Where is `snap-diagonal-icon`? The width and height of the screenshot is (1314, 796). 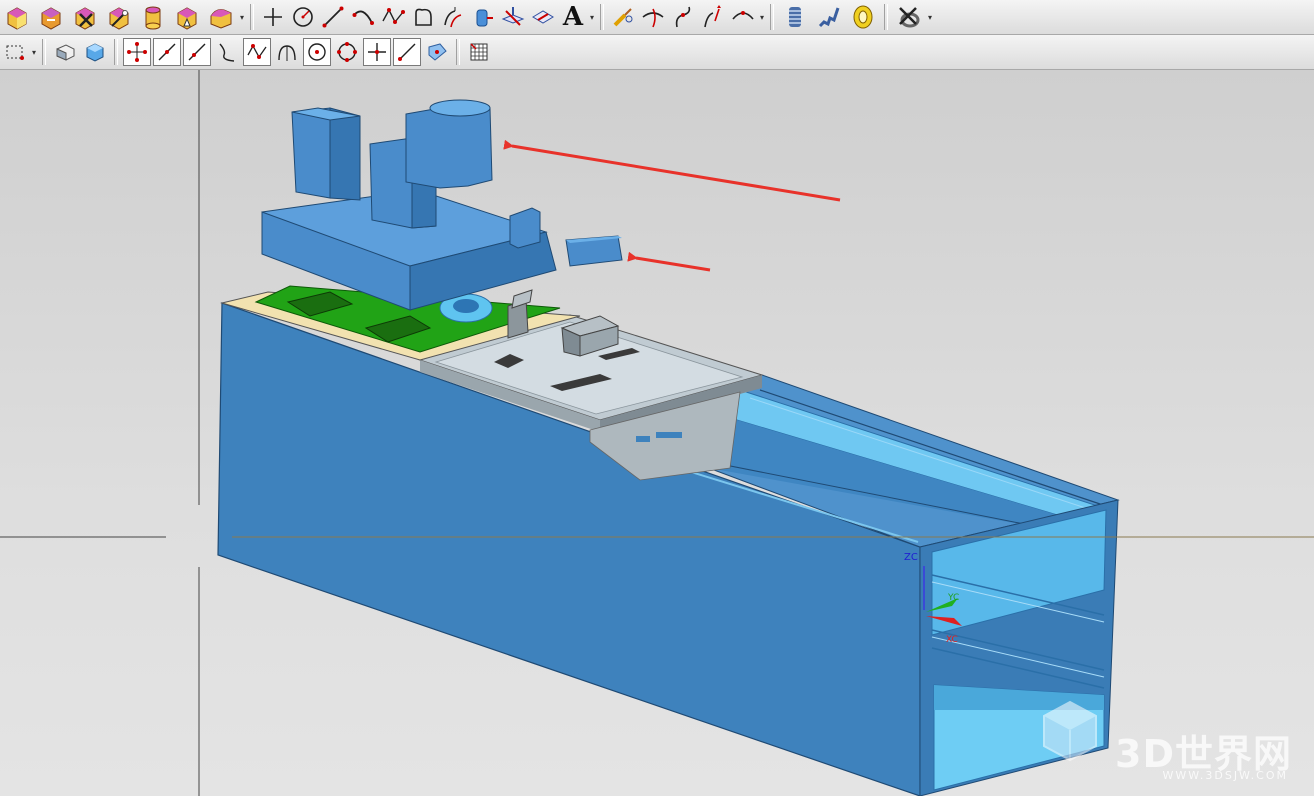
snap-diagonal-icon is located at coordinates (197, 52).